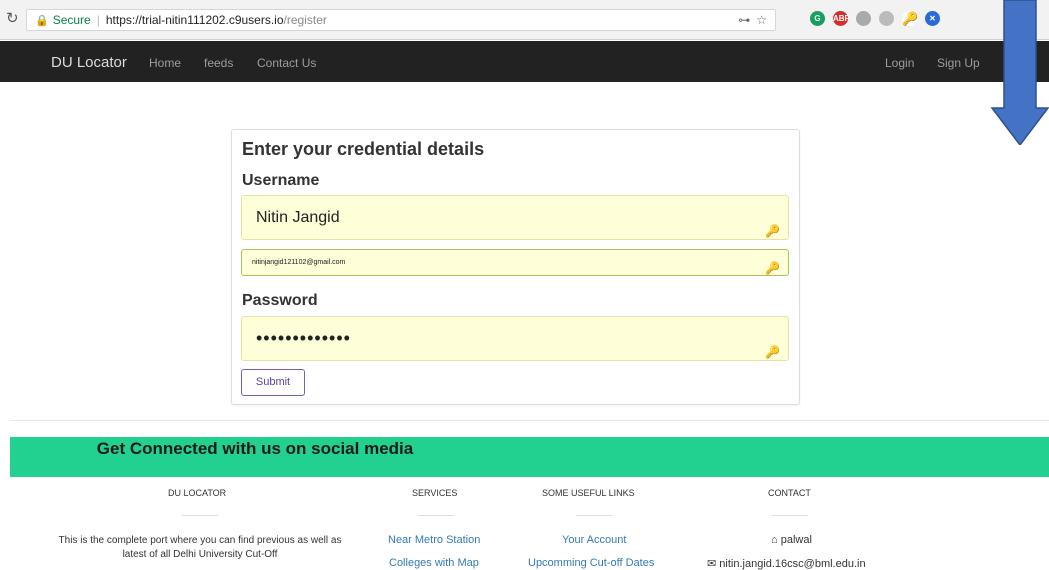 The width and height of the screenshot is (1049, 570). I want to click on envelope-icon: ✉, so click(712, 564).